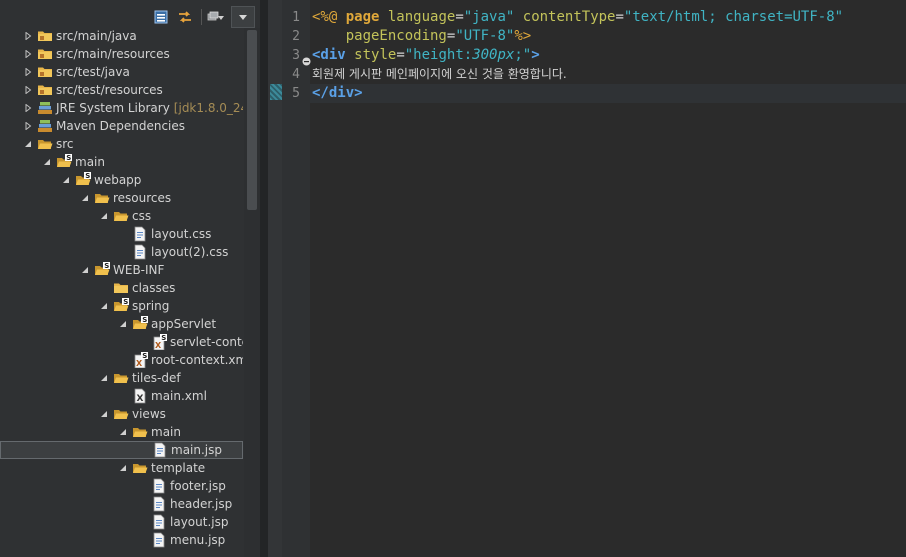 This screenshot has height=557, width=906. I want to click on tree-item: S WEB-INF, so click(121, 270).